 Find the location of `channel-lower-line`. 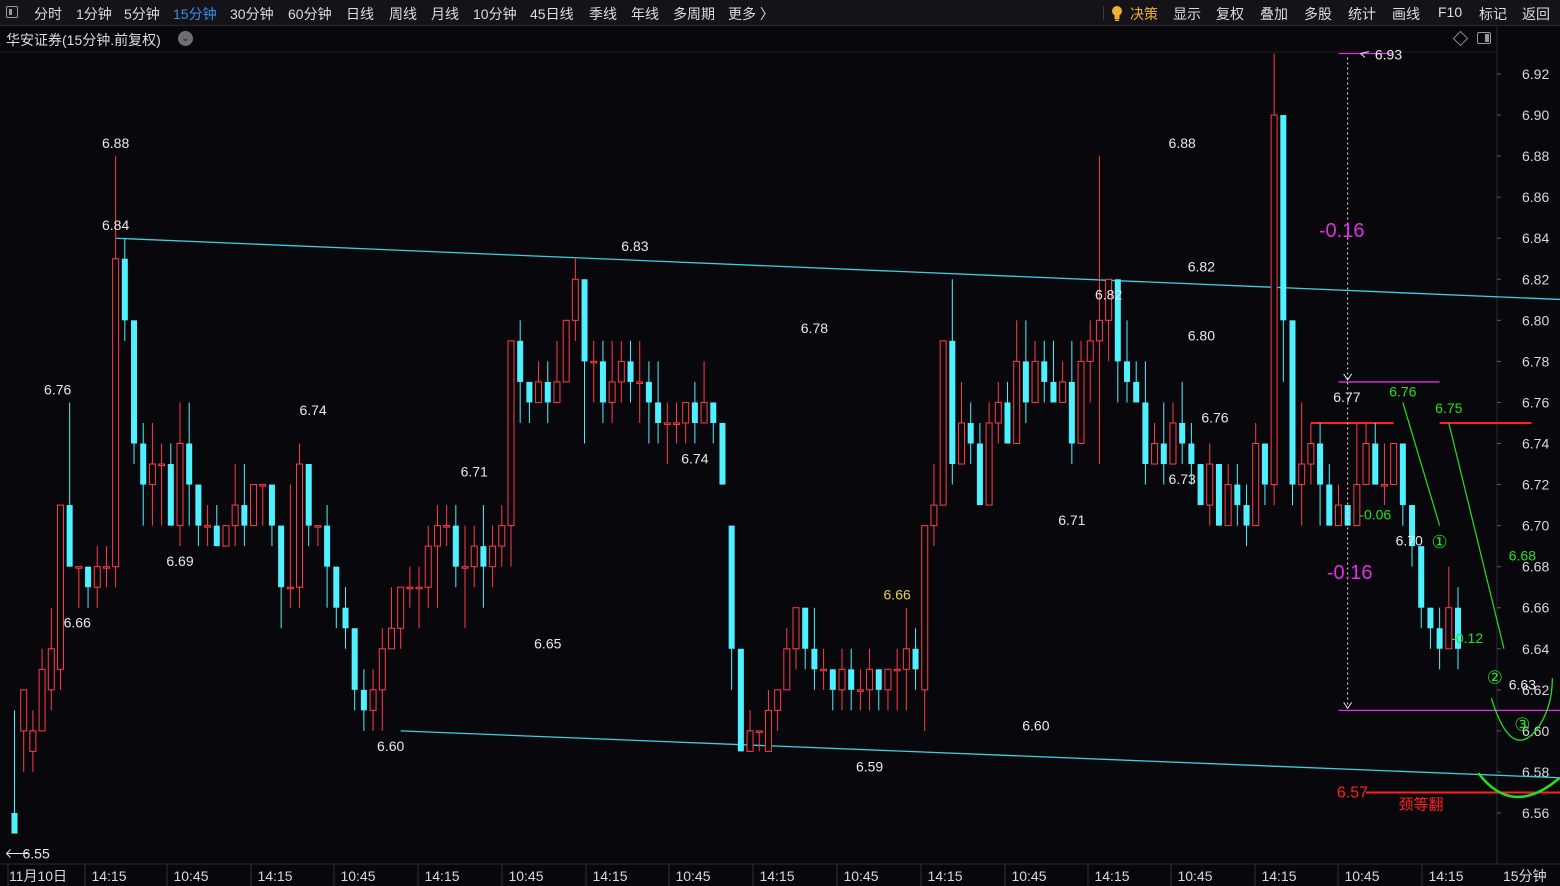

channel-lower-line is located at coordinates (980, 754).